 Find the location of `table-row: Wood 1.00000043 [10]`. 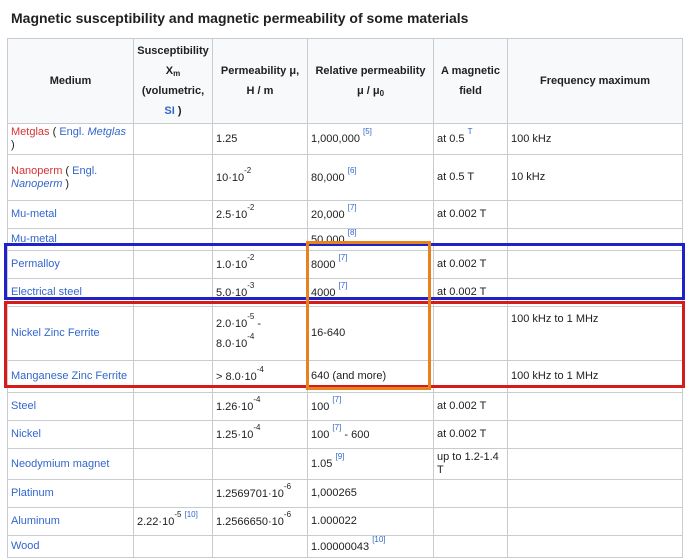

table-row: Wood 1.00000043 [10] is located at coordinates (345, 546).